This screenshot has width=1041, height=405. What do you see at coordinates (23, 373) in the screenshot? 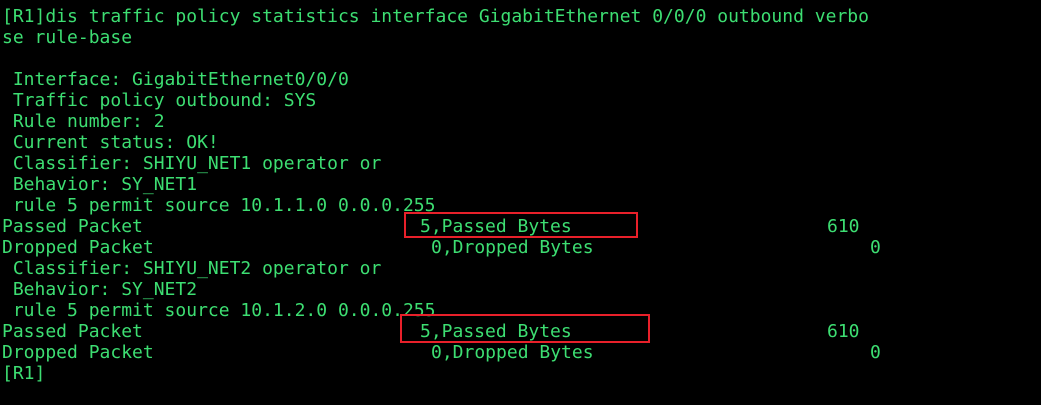
I see `prompt-line: [R1]` at bounding box center [23, 373].